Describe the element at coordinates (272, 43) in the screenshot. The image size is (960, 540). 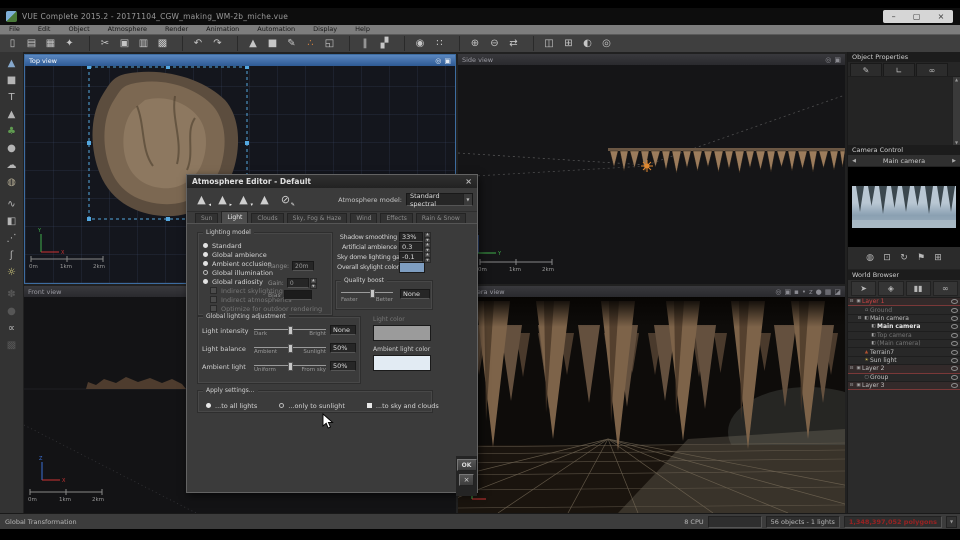
I see `add-object-icon: ■` at that location.